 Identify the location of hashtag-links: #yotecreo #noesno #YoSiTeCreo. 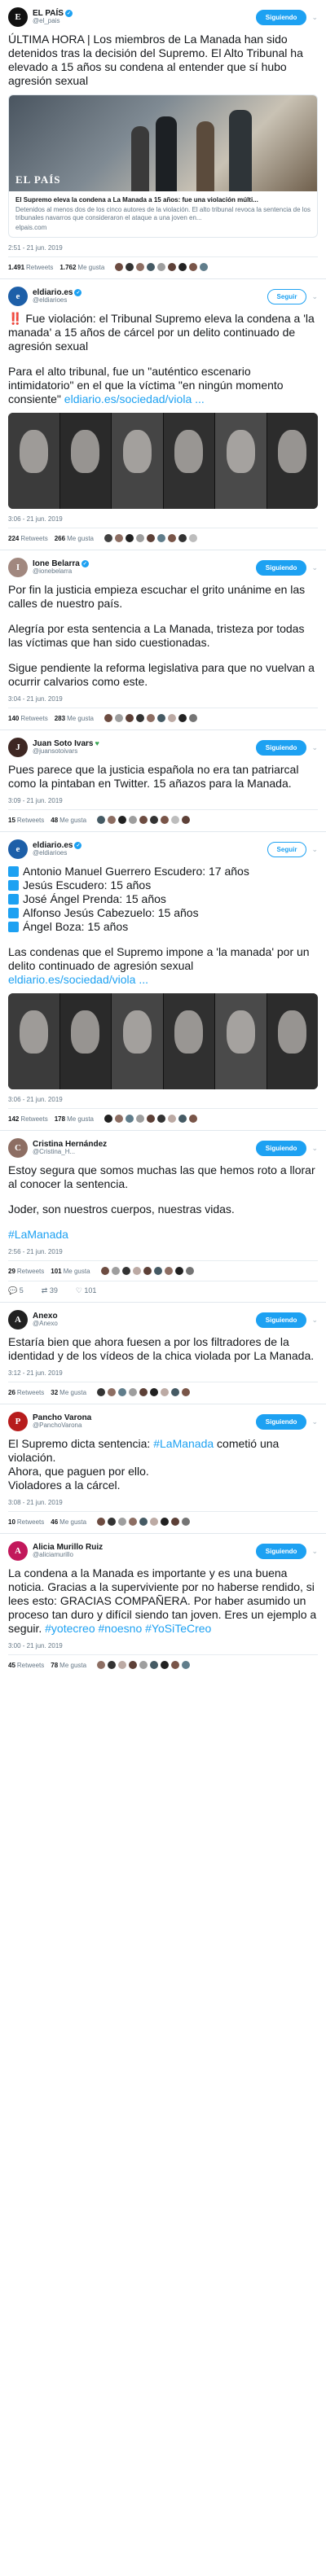
(128, 1628).